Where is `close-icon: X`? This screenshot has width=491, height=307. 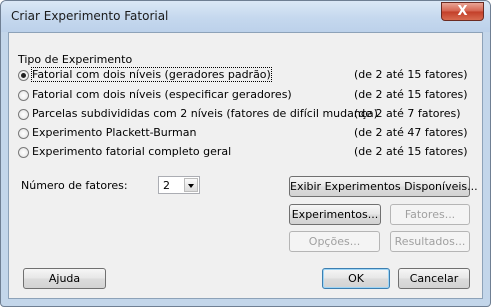
close-icon: X is located at coordinates (462, 11).